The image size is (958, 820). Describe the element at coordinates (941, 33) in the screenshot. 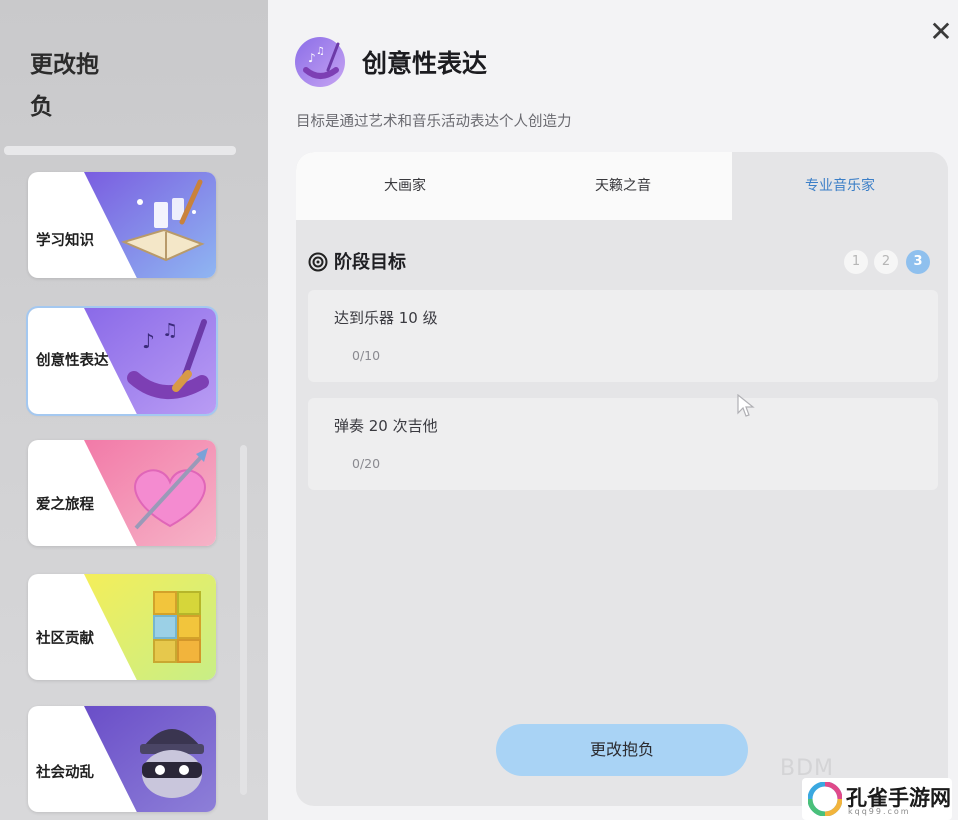

I see `close-button: ✕` at that location.